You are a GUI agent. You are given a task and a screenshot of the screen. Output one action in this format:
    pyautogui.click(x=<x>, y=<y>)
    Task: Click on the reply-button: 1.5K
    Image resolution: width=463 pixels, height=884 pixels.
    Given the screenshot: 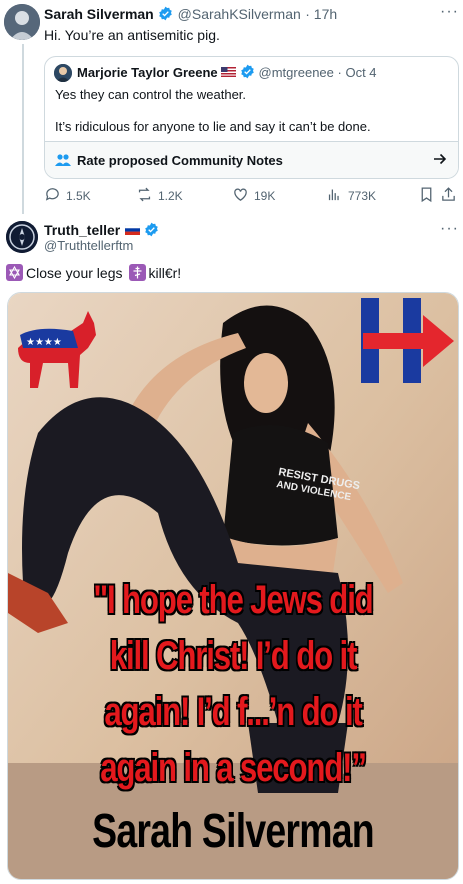 What is the action you would take?
    pyautogui.click(x=67, y=196)
    